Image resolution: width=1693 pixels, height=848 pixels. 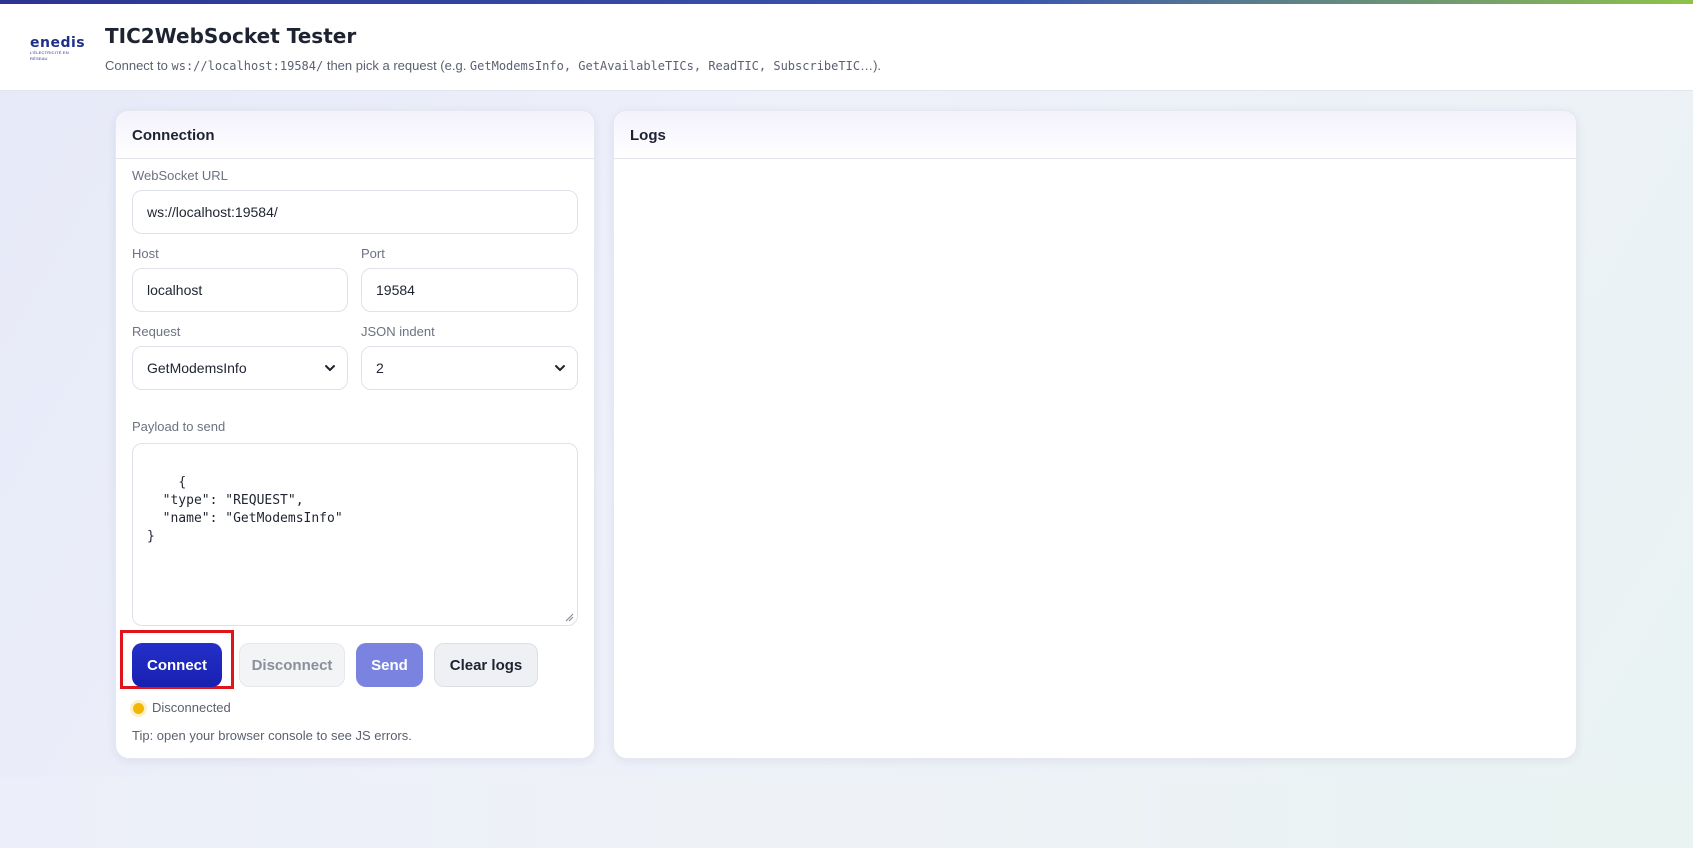 What do you see at coordinates (389, 665) in the screenshot?
I see `send-button: Send` at bounding box center [389, 665].